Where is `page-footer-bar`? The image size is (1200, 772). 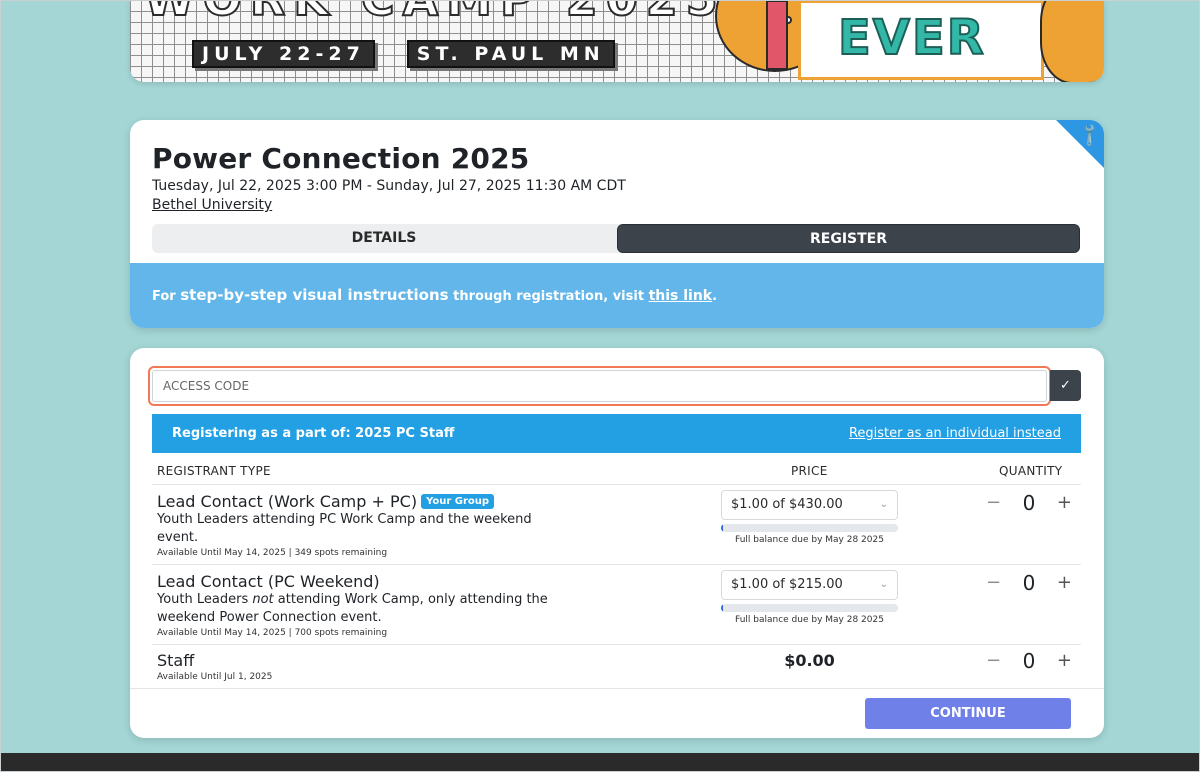 page-footer-bar is located at coordinates (600, 762).